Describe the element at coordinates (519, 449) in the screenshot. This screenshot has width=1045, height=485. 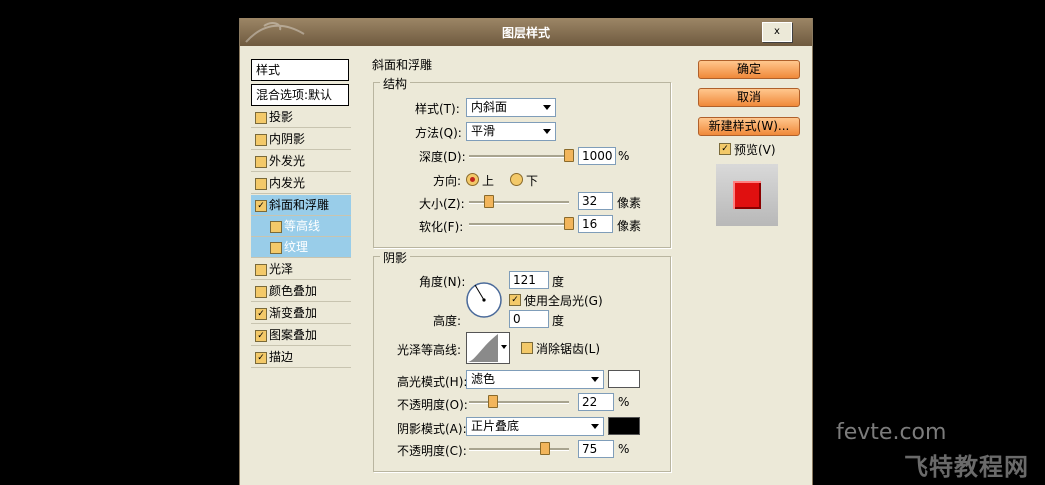
I see `shadow-opacity-slider` at that location.